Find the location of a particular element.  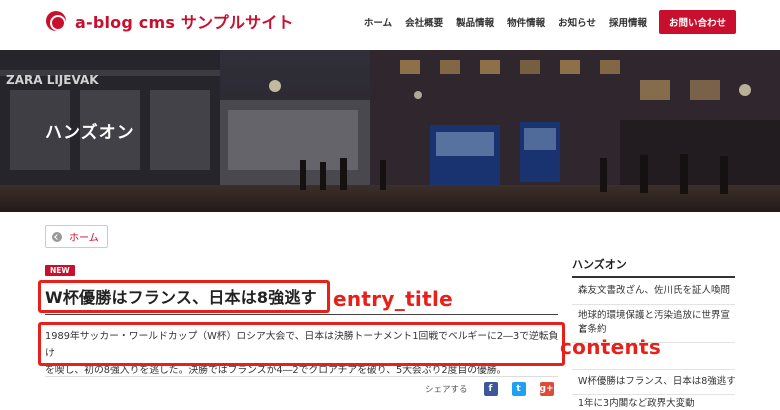

new-badge: NEW is located at coordinates (60, 270).